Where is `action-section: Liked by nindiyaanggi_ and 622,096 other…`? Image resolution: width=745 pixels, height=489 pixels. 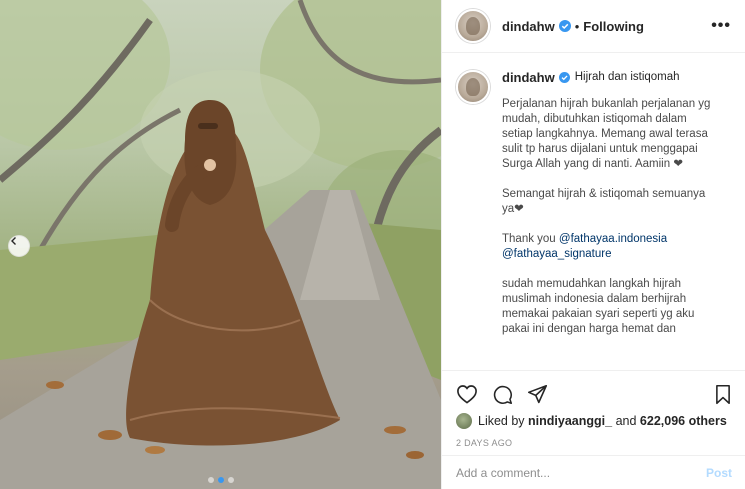 action-section: Liked by nindiyaanggi_ and 622,096 other… is located at coordinates (593, 409).